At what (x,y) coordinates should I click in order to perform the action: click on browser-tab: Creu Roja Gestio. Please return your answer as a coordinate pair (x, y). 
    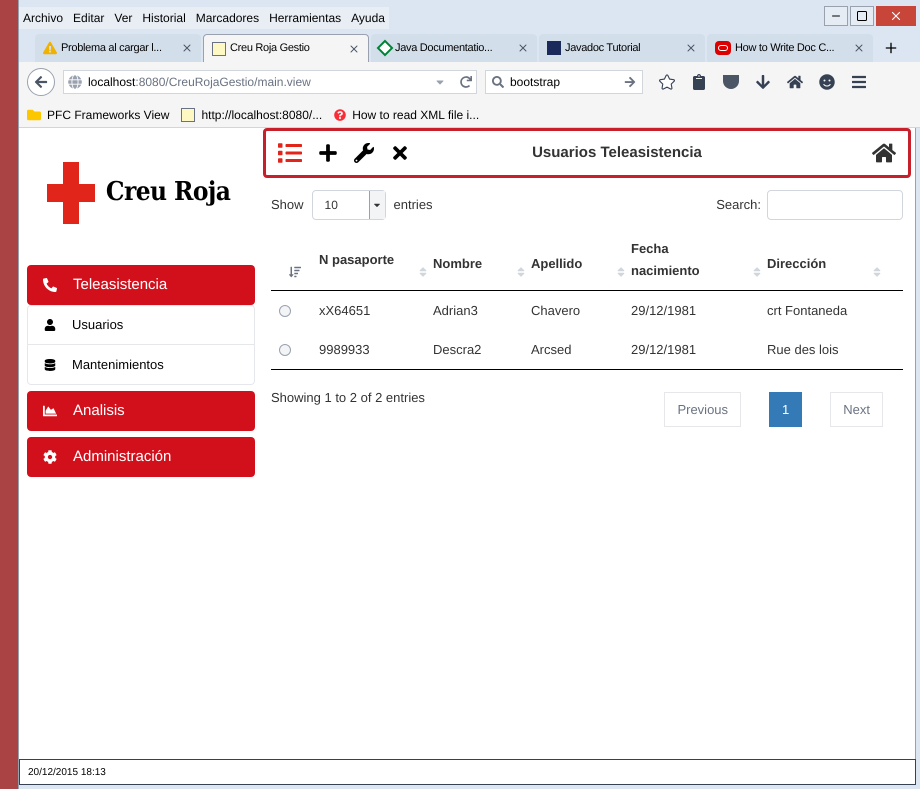
    Looking at the image, I should click on (286, 48).